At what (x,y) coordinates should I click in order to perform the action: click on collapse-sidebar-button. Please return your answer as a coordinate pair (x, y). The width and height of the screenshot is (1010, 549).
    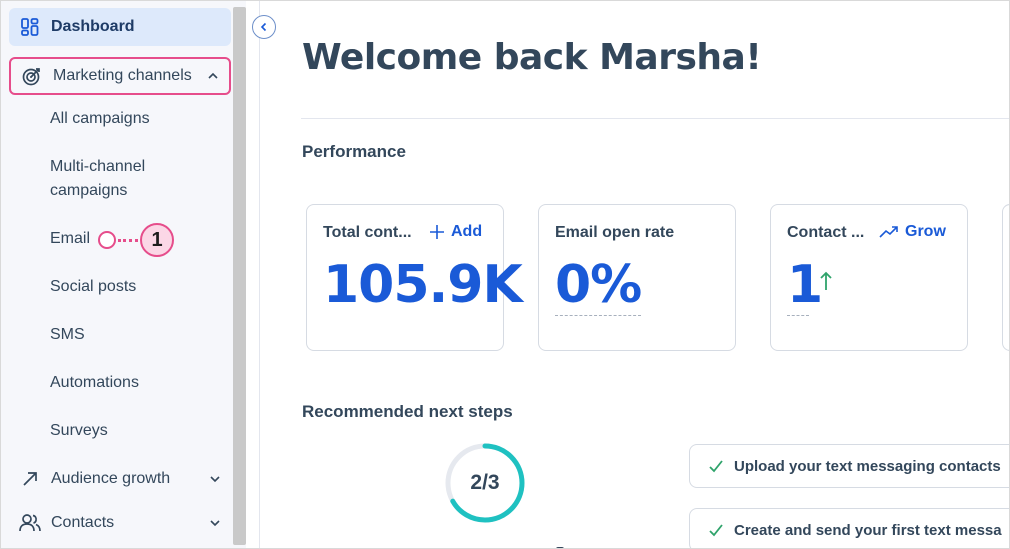
    Looking at the image, I should click on (264, 27).